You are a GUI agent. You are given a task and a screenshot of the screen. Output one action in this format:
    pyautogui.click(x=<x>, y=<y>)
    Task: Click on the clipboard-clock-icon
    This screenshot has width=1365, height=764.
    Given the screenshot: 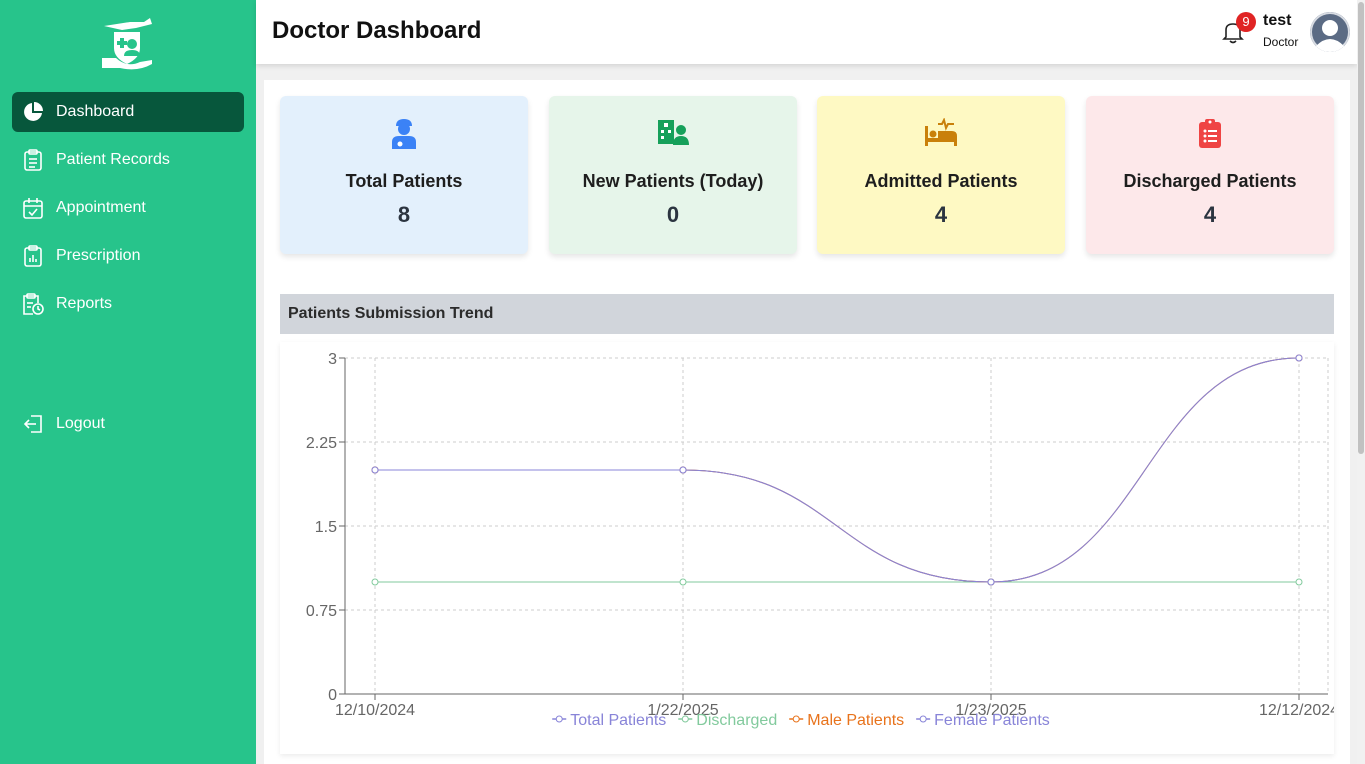 What is the action you would take?
    pyautogui.click(x=33, y=304)
    